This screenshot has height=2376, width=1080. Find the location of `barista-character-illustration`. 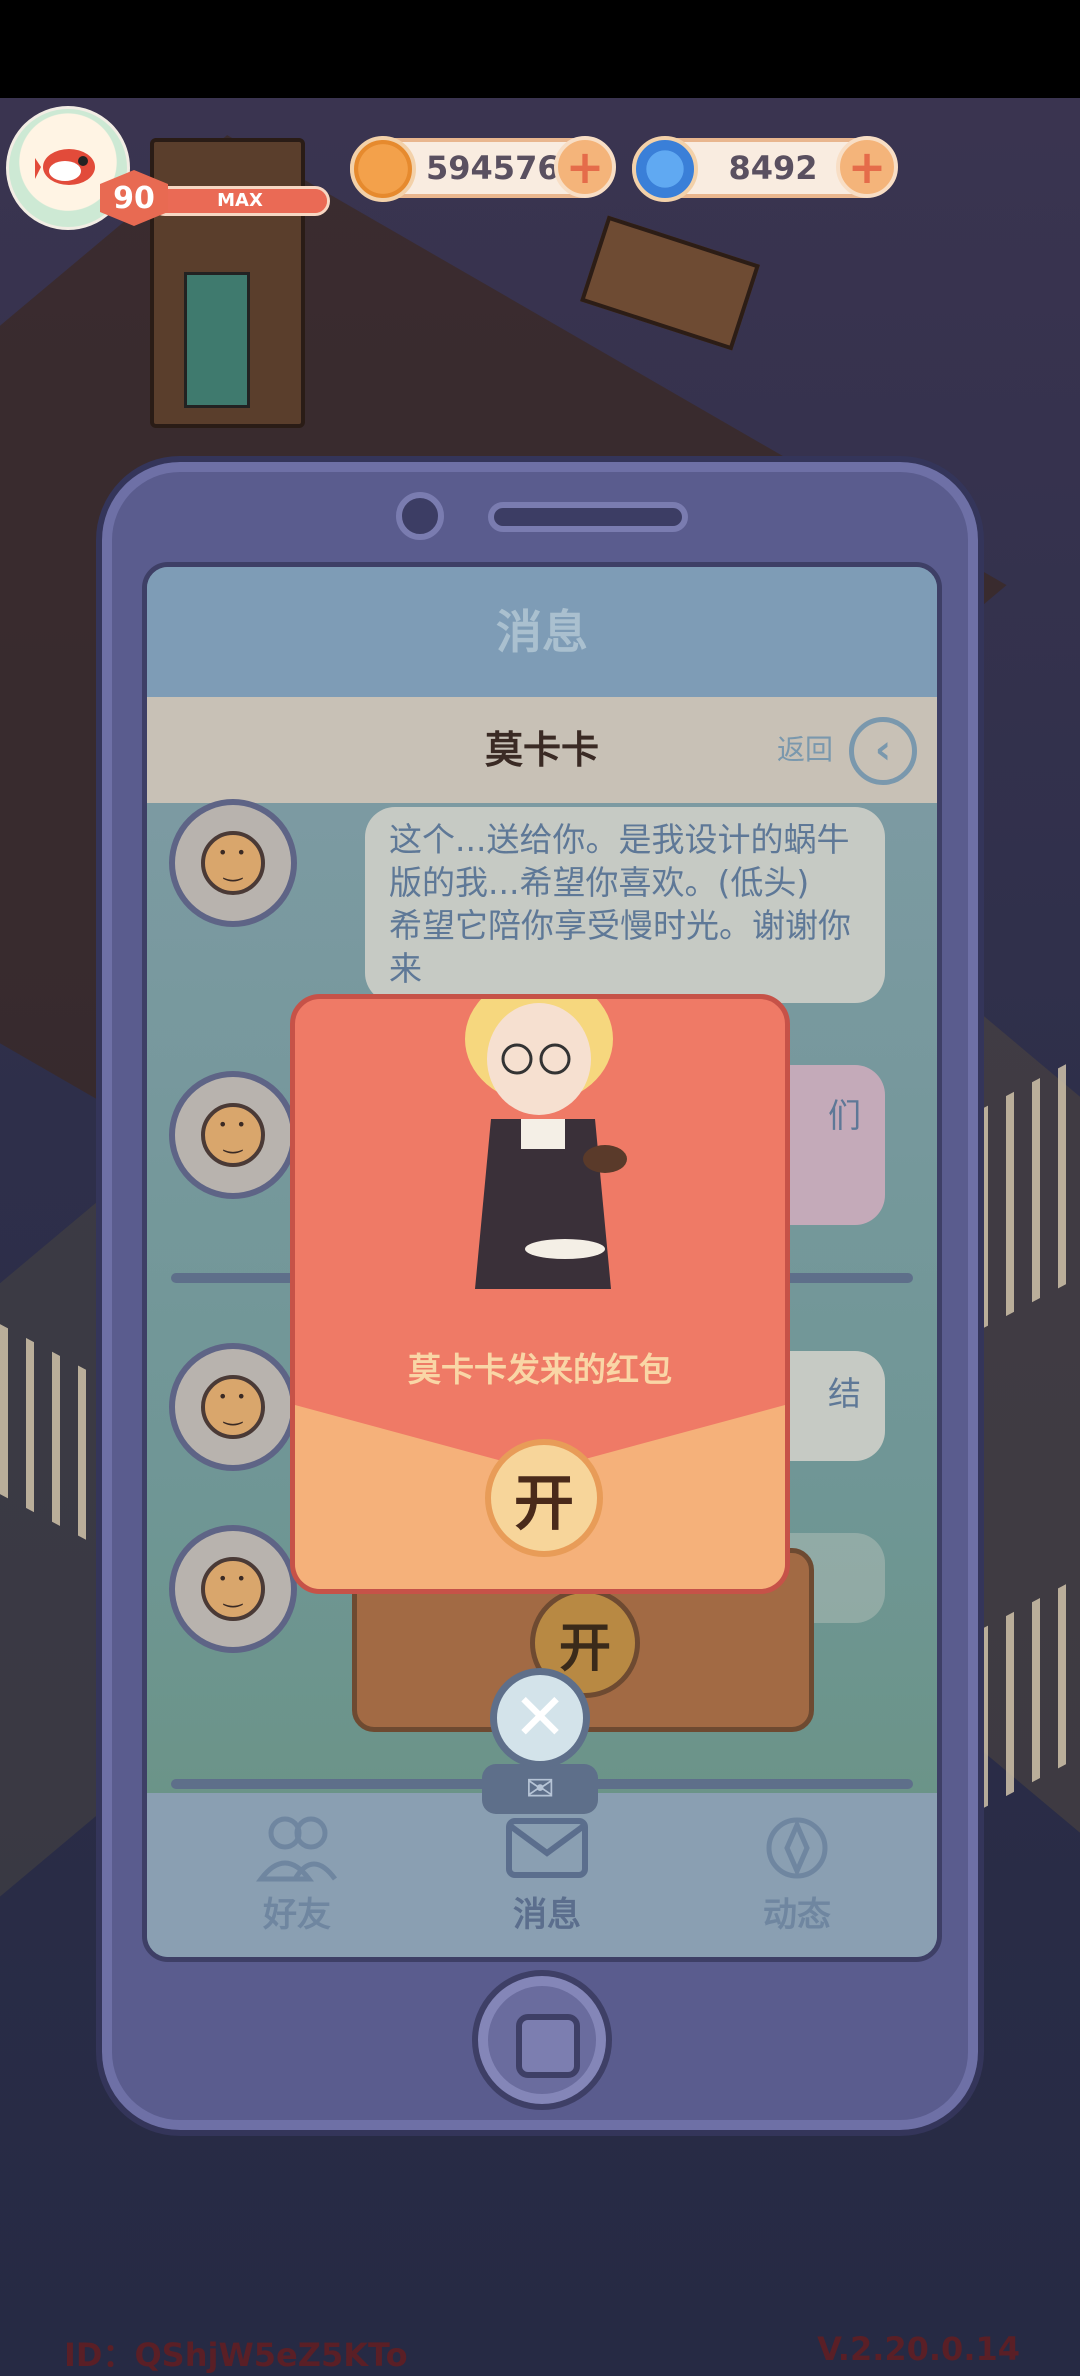

barista-character-illustration is located at coordinates (546, 1144).